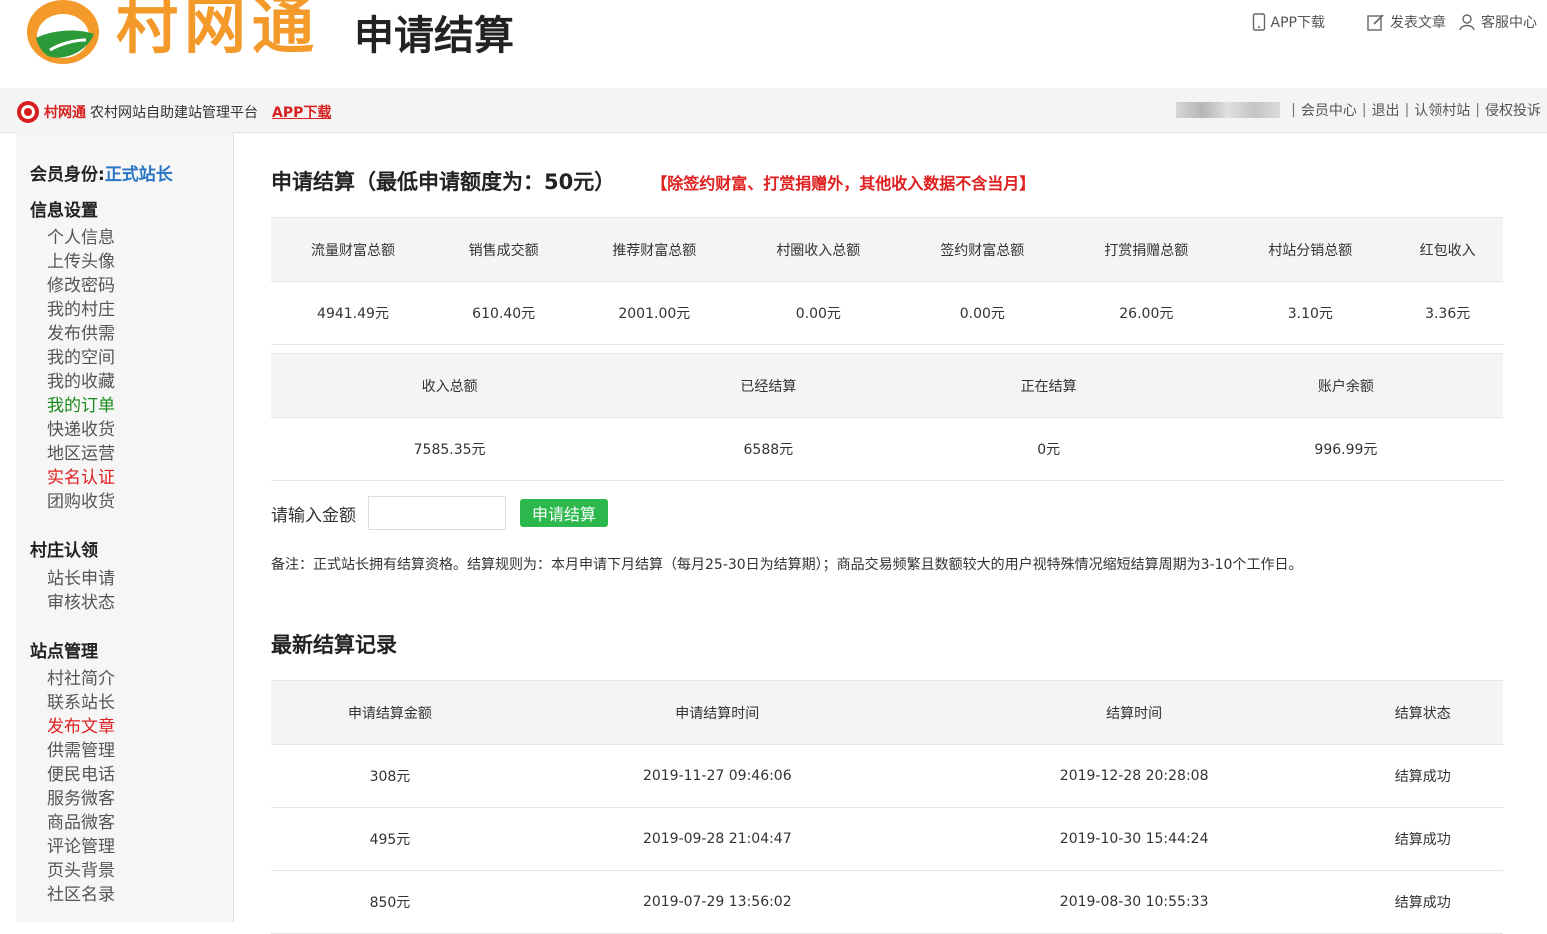 The height and width of the screenshot is (934, 1547). Describe the element at coordinates (81, 703) in the screenshot. I see `sidebar-item-contact-master: 联系站长` at that location.